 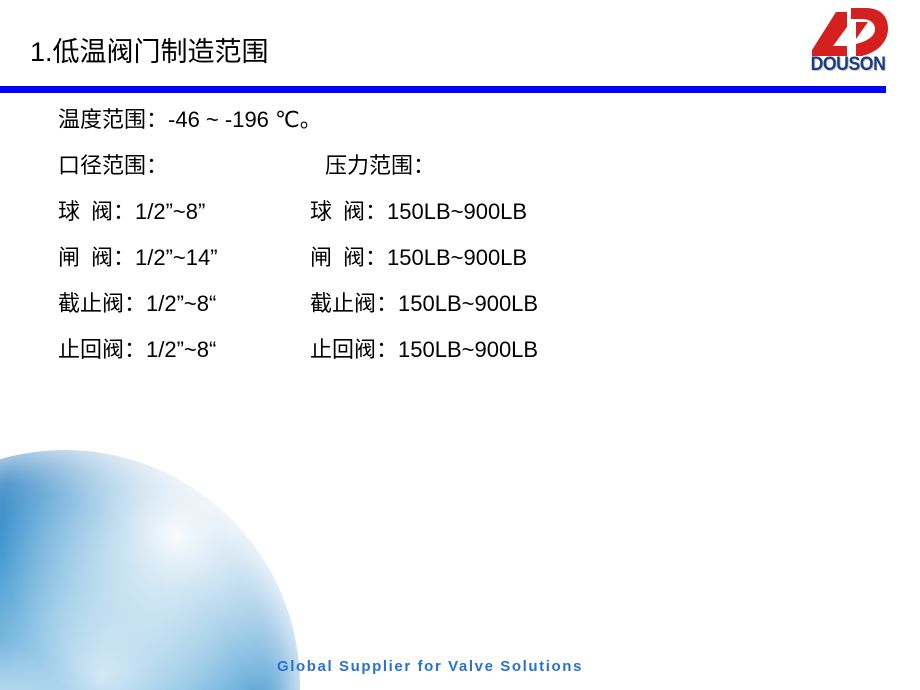 What do you see at coordinates (150, 570) in the screenshot?
I see `globe-graphic` at bounding box center [150, 570].